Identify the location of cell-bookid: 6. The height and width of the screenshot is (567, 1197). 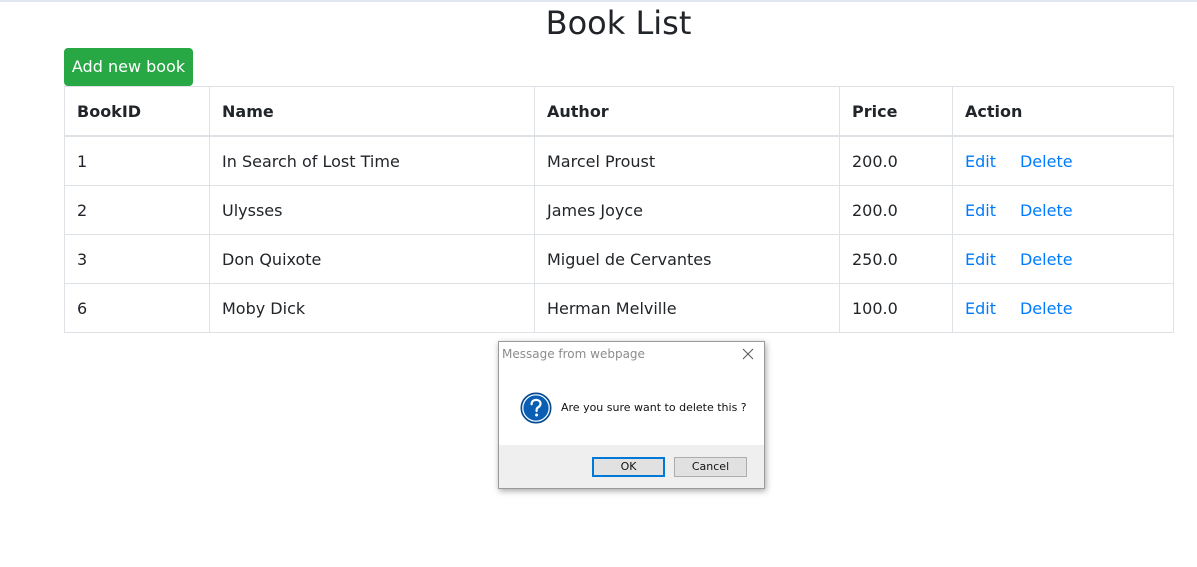
(137, 308).